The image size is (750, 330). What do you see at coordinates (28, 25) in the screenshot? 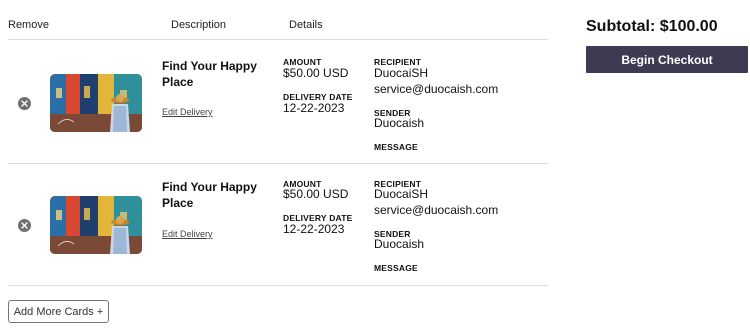
I see `column-header-remove: Remove` at bounding box center [28, 25].